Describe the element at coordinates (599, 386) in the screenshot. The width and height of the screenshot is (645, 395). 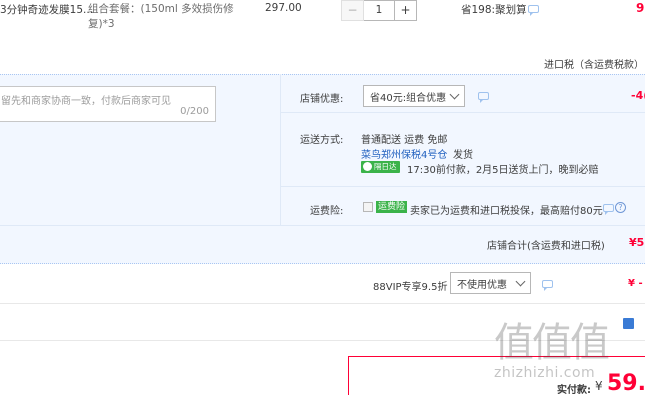
I see `pay-currency: ¥` at that location.